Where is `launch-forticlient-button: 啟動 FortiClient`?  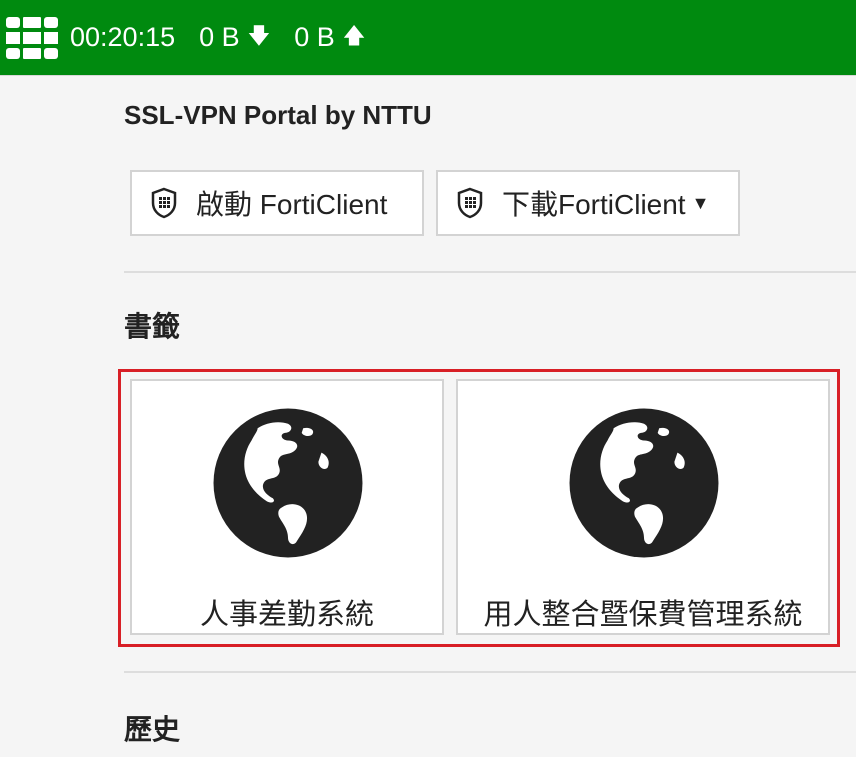
launch-forticlient-button: 啟動 FortiClient is located at coordinates (277, 203).